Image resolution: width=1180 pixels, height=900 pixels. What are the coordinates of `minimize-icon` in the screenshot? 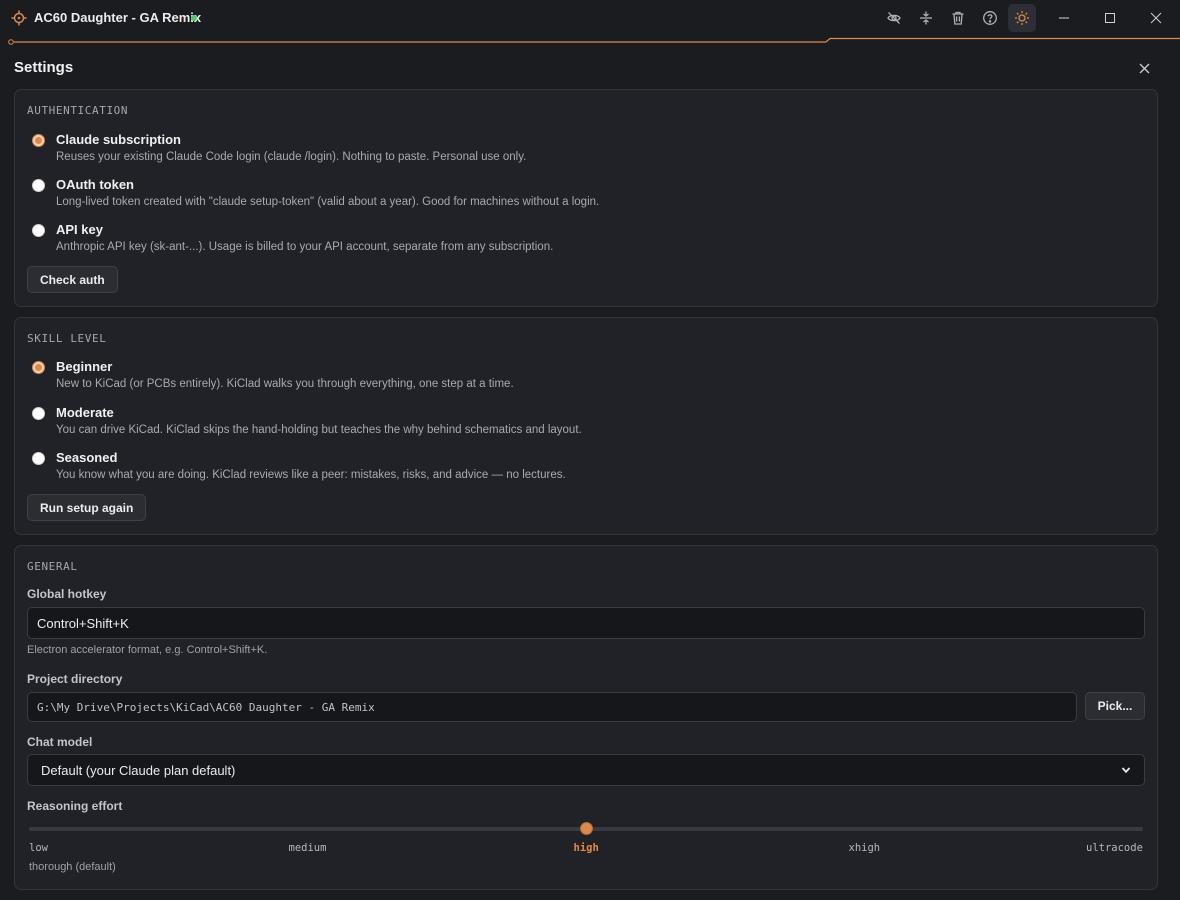 It's located at (1064, 18).